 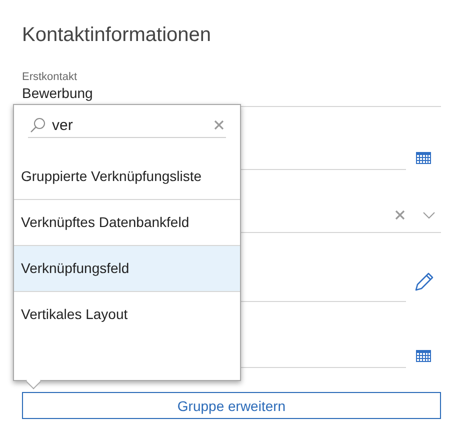 I want to click on field-value: Bewerbung, so click(x=57, y=93).